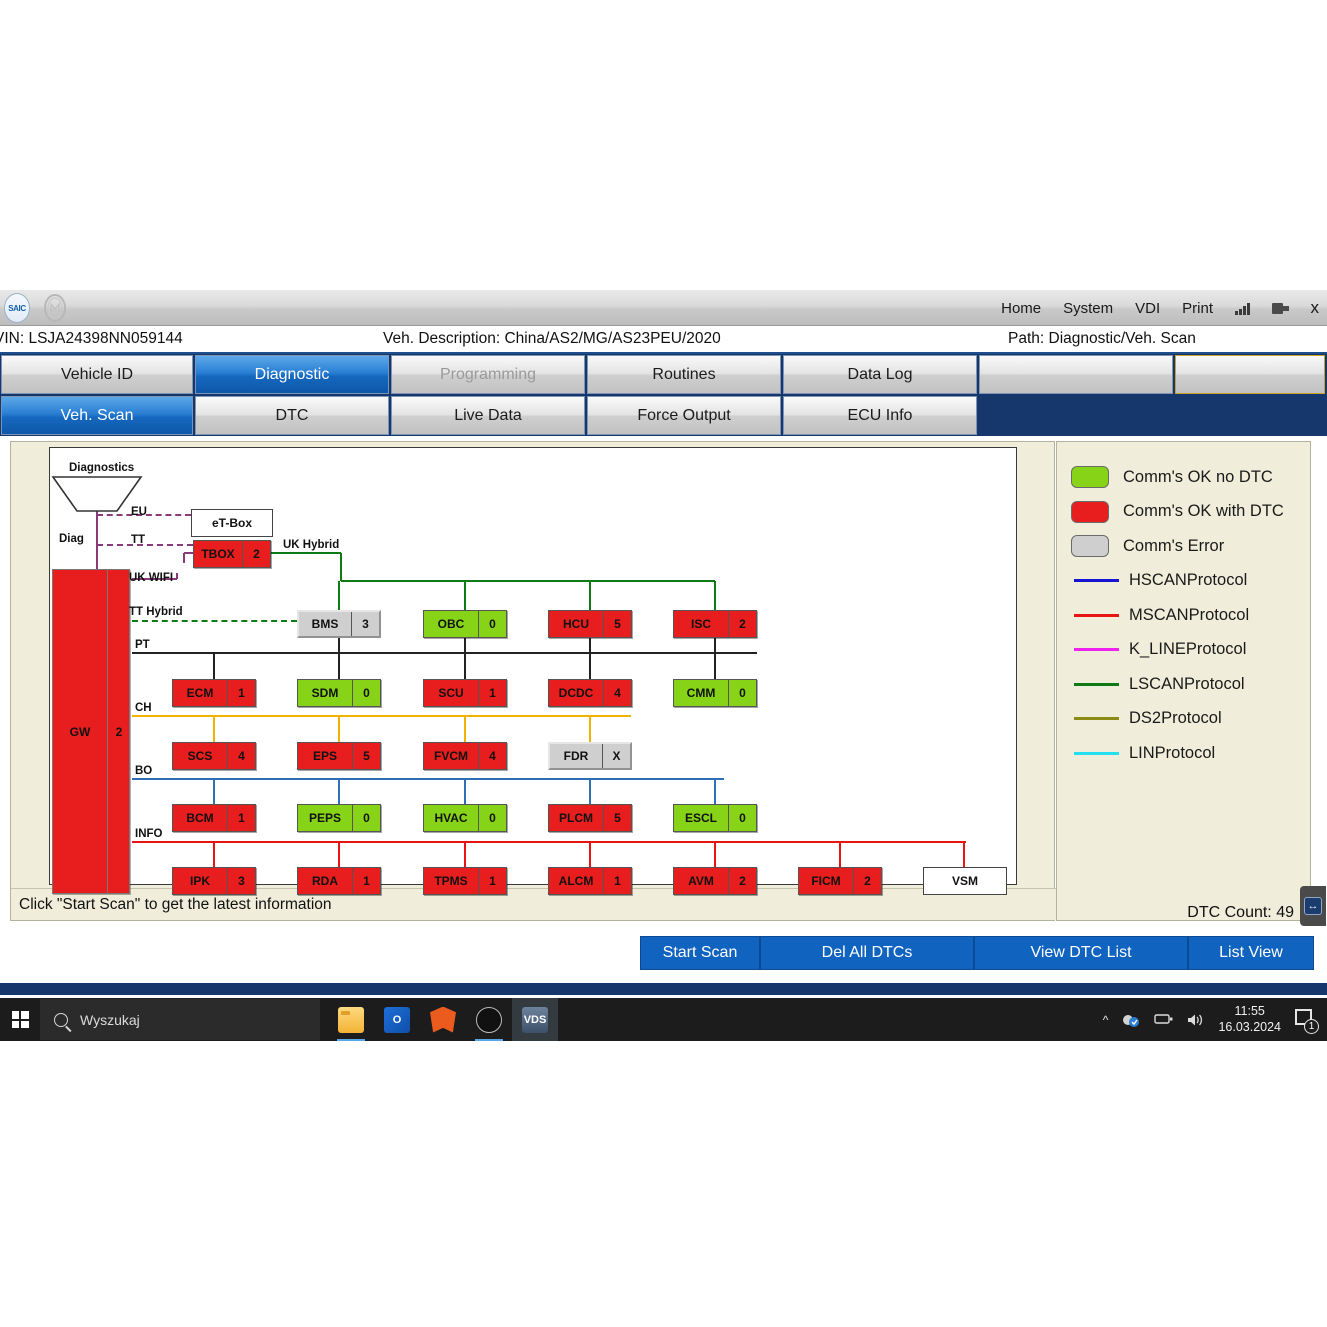 The height and width of the screenshot is (1327, 1327). What do you see at coordinates (102, 468) in the screenshot?
I see `diagnostics-title-label: Diagnostics` at bounding box center [102, 468].